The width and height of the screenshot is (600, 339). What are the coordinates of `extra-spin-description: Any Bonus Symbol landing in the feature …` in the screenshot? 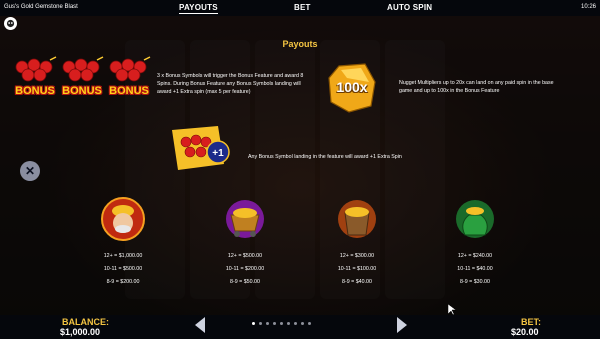 It's located at (325, 157).